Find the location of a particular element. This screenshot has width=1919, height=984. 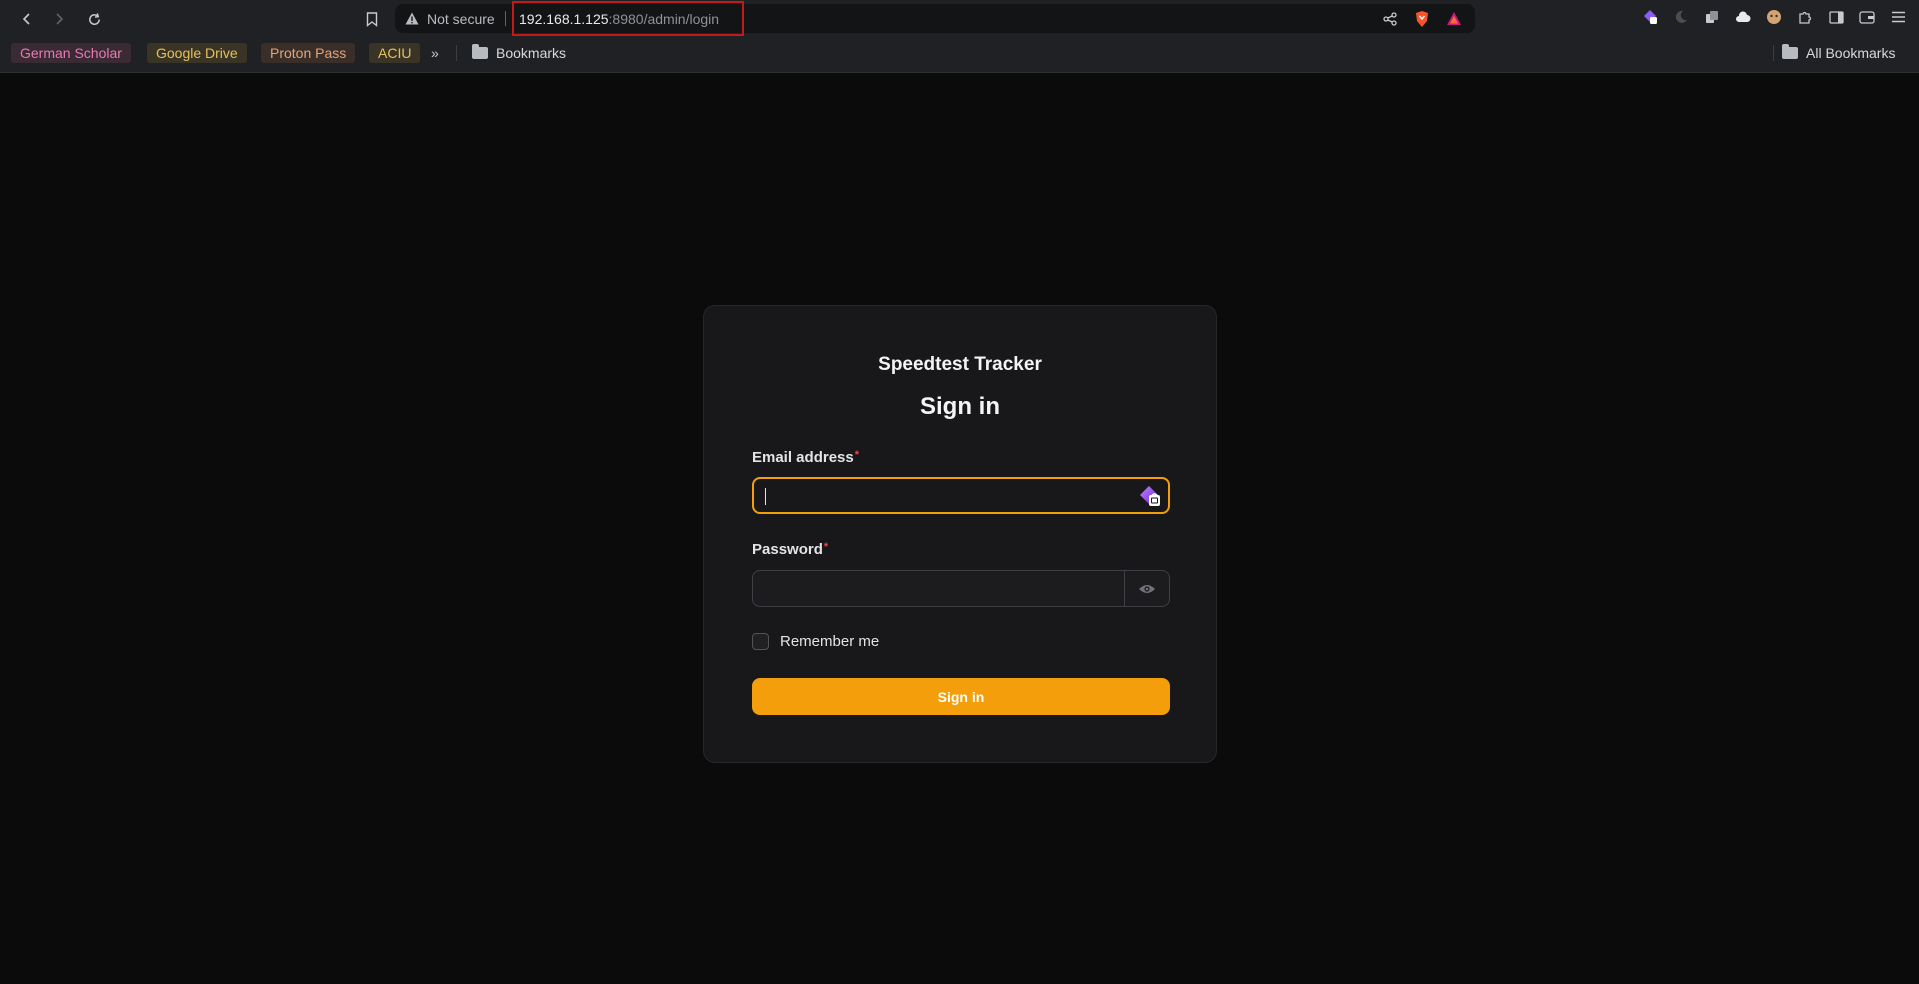

bookmark-page-icon is located at coordinates (372, 19).